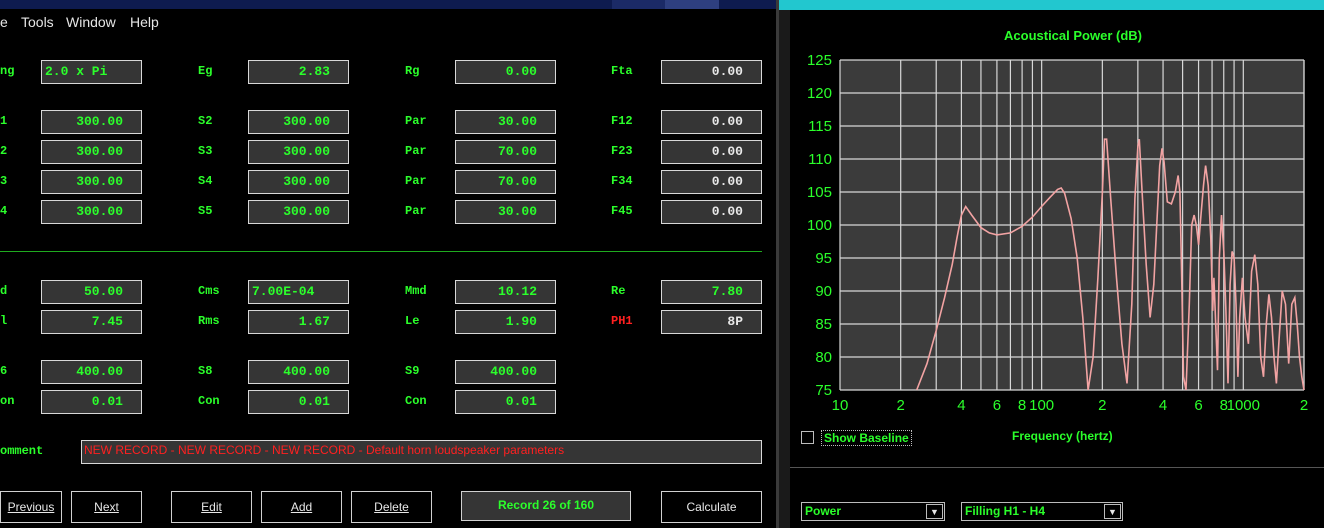 This screenshot has height=528, width=1324. Describe the element at coordinates (205, 71) in the screenshot. I see `param-label: Eg` at that location.